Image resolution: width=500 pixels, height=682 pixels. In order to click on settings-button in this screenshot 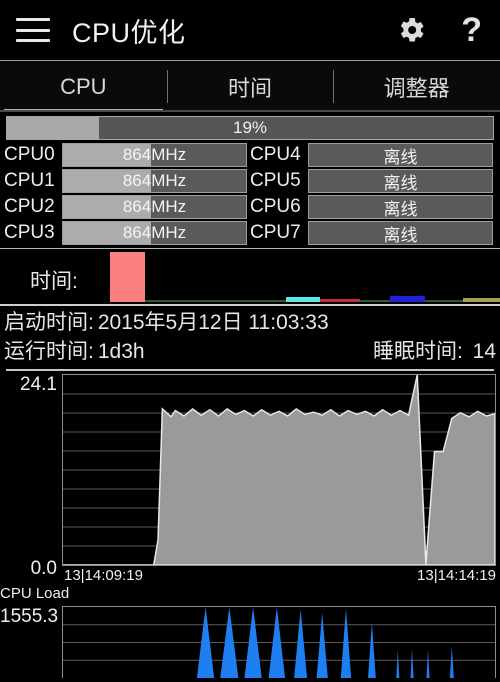, I will do `click(411, 30)`.